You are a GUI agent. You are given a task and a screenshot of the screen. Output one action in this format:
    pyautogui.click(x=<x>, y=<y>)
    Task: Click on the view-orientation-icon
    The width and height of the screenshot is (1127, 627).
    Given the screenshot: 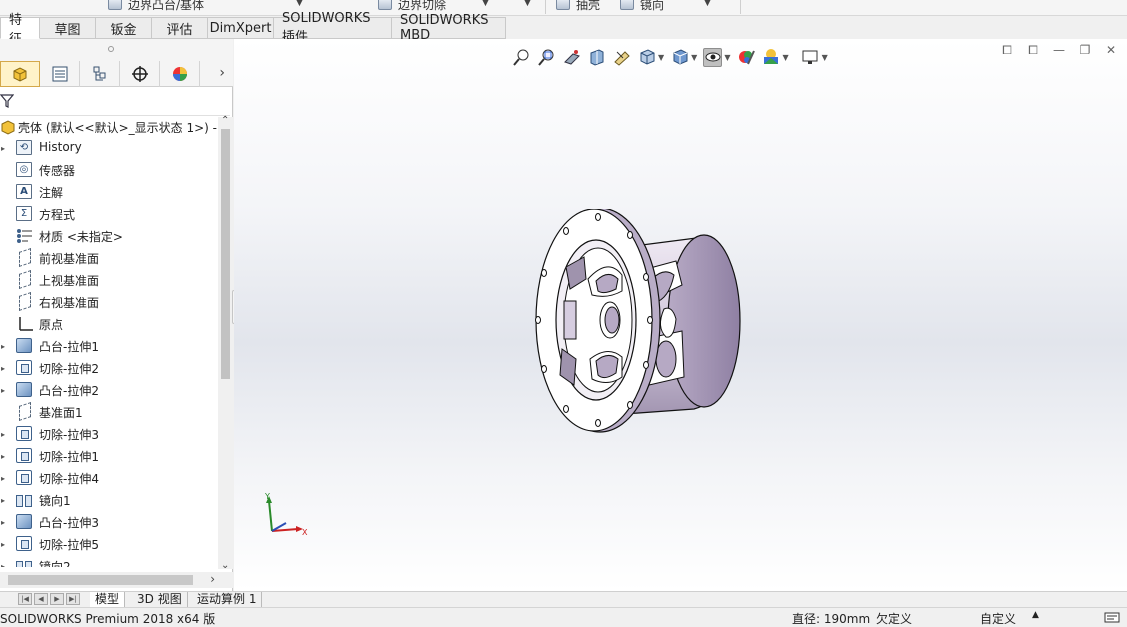 What is the action you would take?
    pyautogui.click(x=646, y=57)
    